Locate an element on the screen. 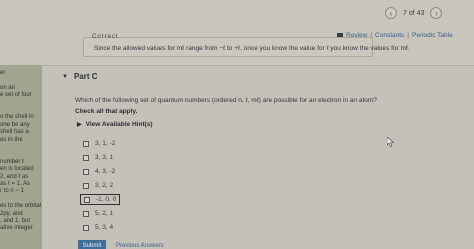 The height and width of the screenshot is (249, 474). answer-option: 5, 2, 1 is located at coordinates (98, 213).